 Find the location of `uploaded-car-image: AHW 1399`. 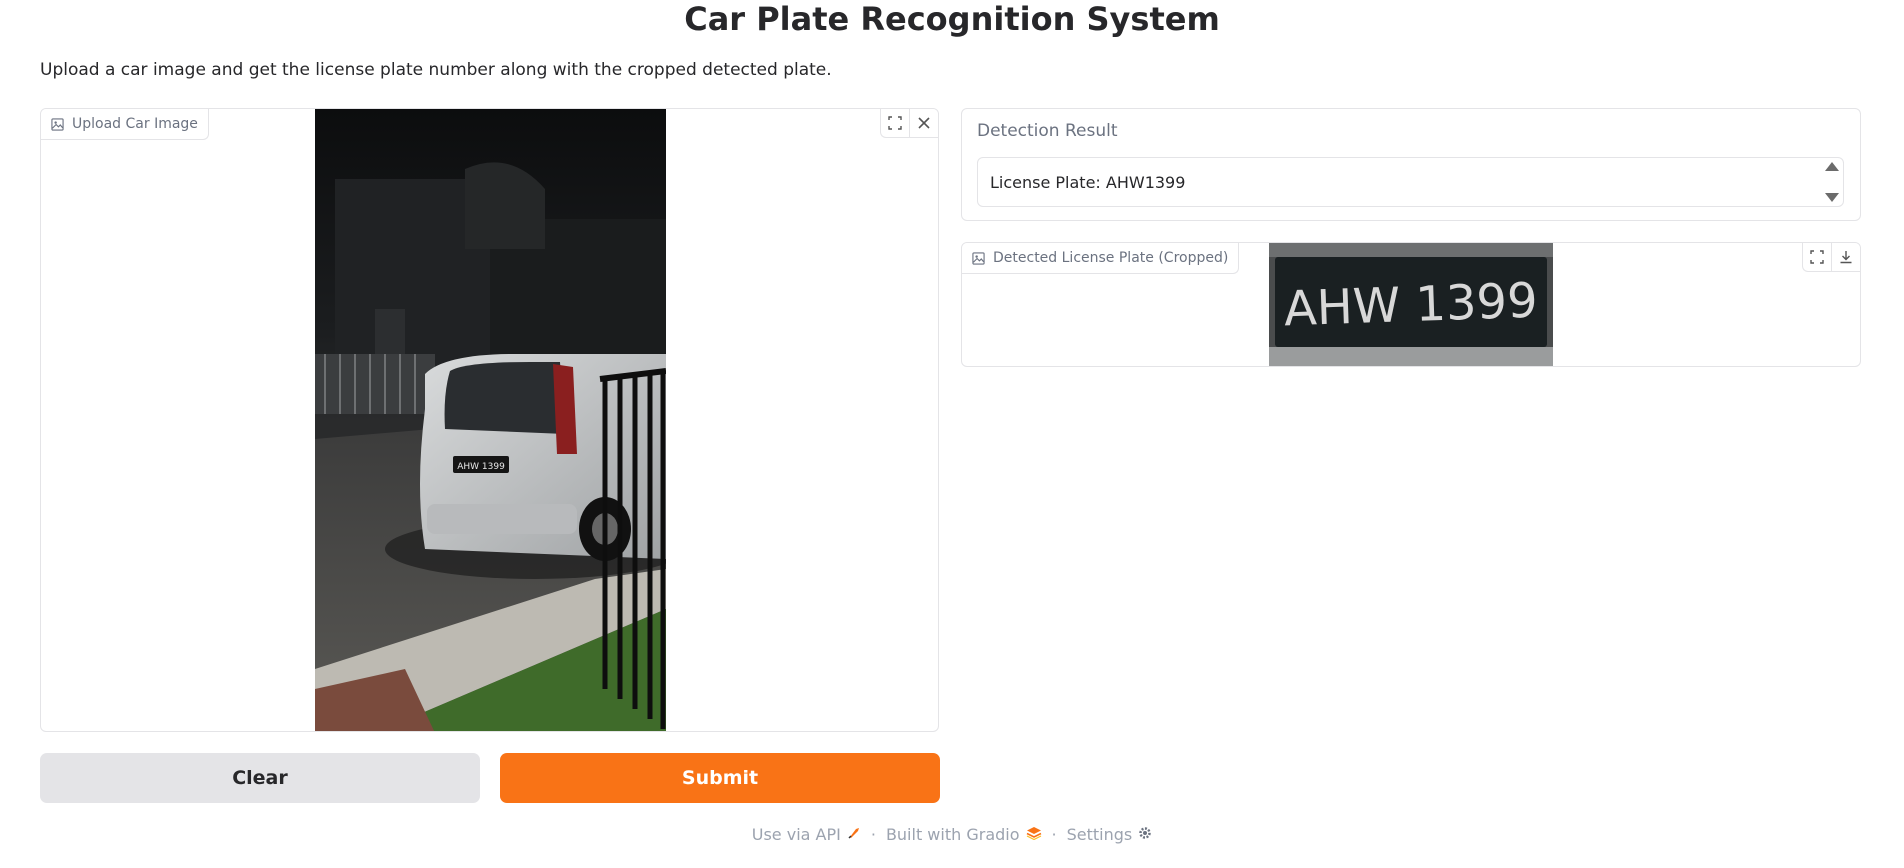

uploaded-car-image: AHW 1399 is located at coordinates (490, 420).